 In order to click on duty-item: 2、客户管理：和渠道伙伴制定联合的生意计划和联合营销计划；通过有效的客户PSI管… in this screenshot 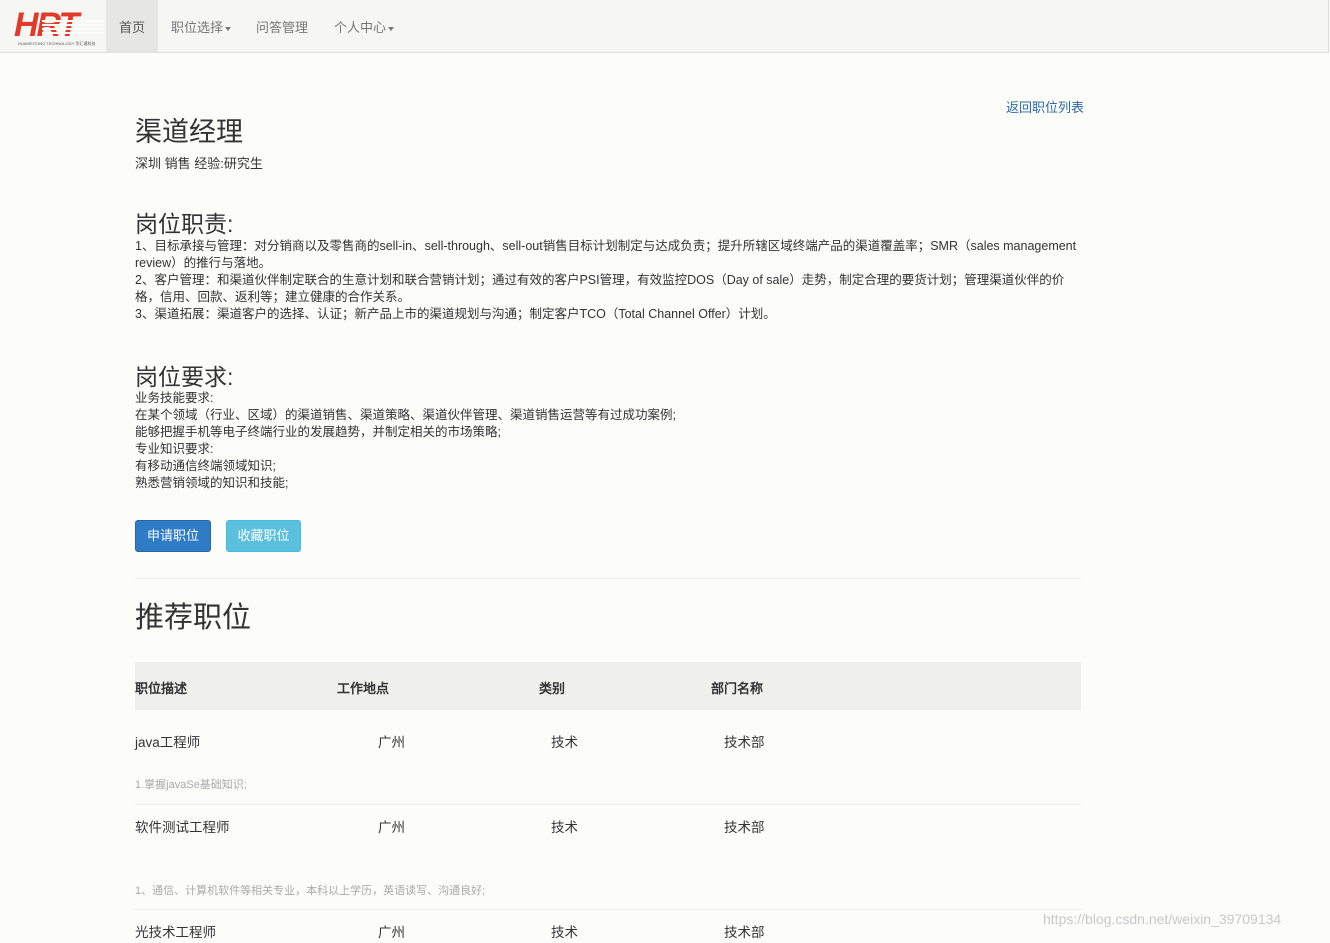, I will do `click(600, 288)`.